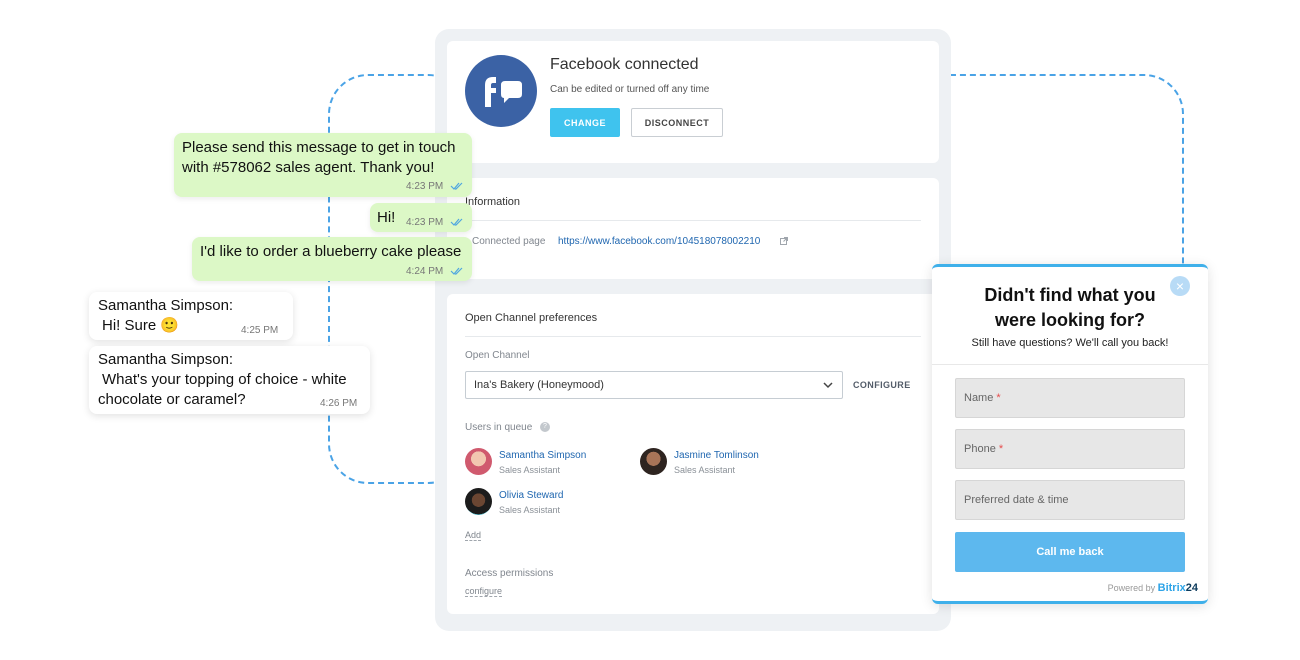 This screenshot has height=660, width=1300. Describe the element at coordinates (543, 455) in the screenshot. I see `user-name: Samantha Simpson` at that location.